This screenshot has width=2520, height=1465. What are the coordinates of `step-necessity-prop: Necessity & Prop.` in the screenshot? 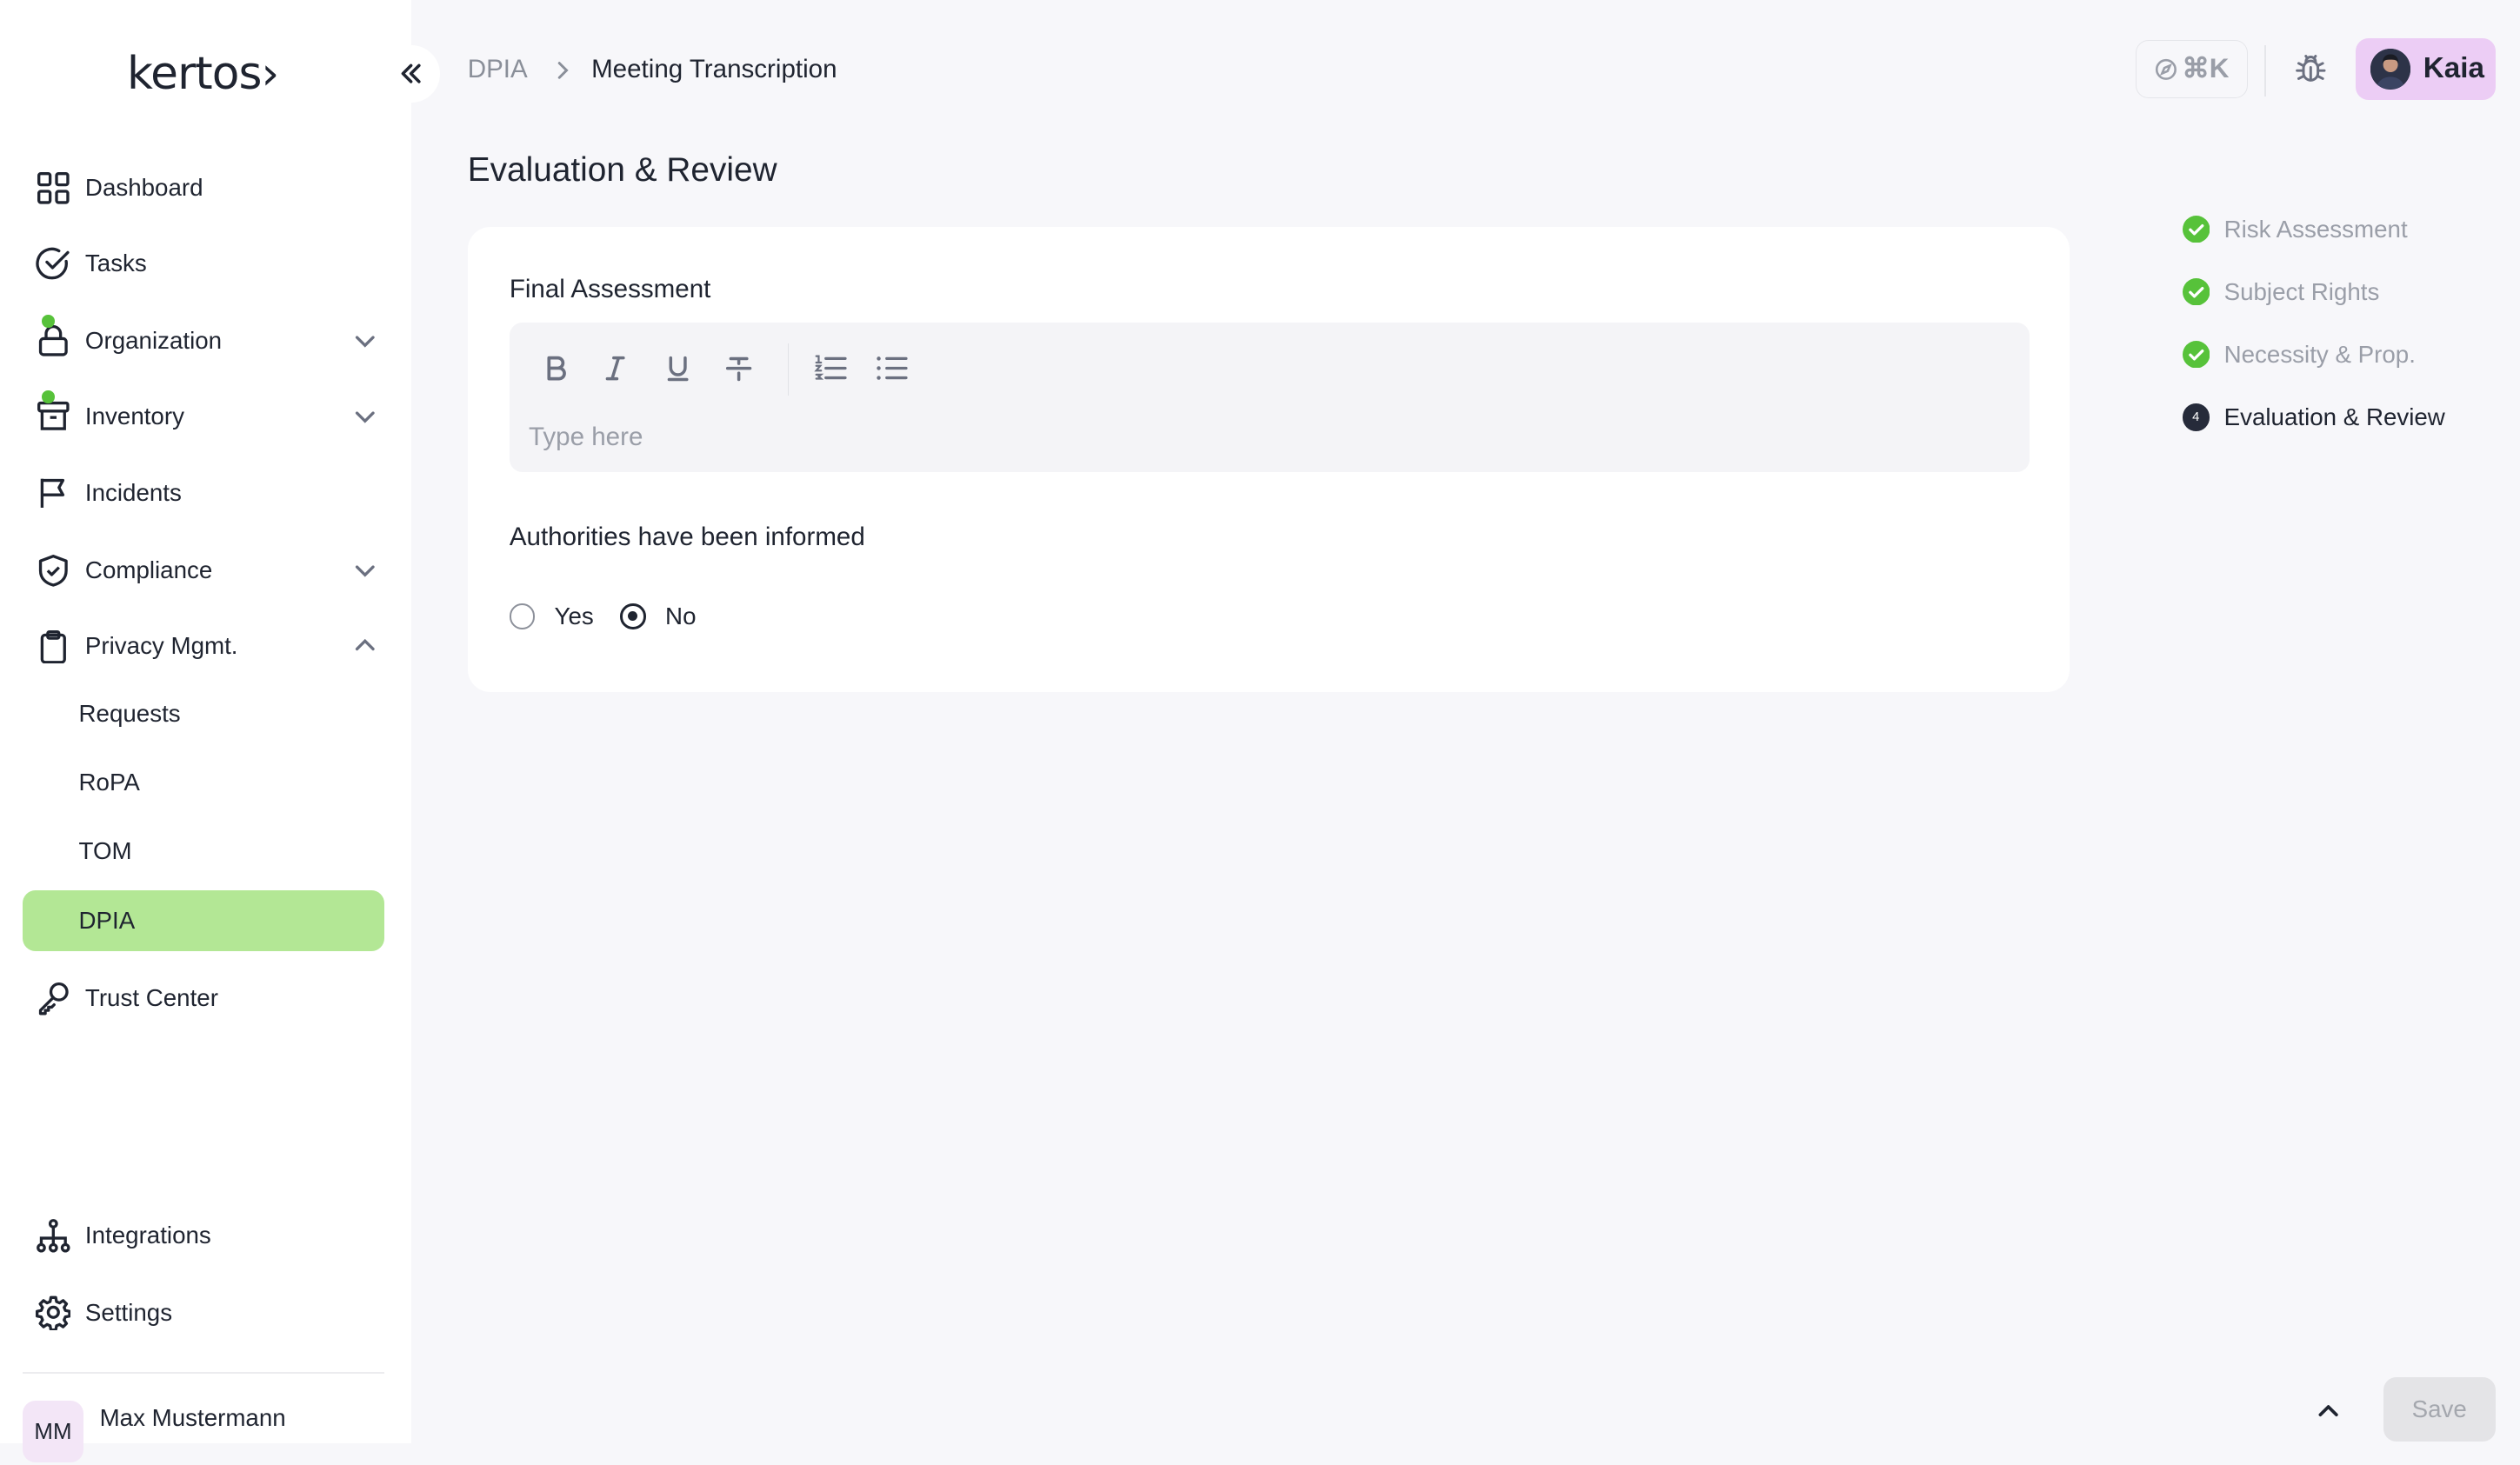 It's located at (2299, 354).